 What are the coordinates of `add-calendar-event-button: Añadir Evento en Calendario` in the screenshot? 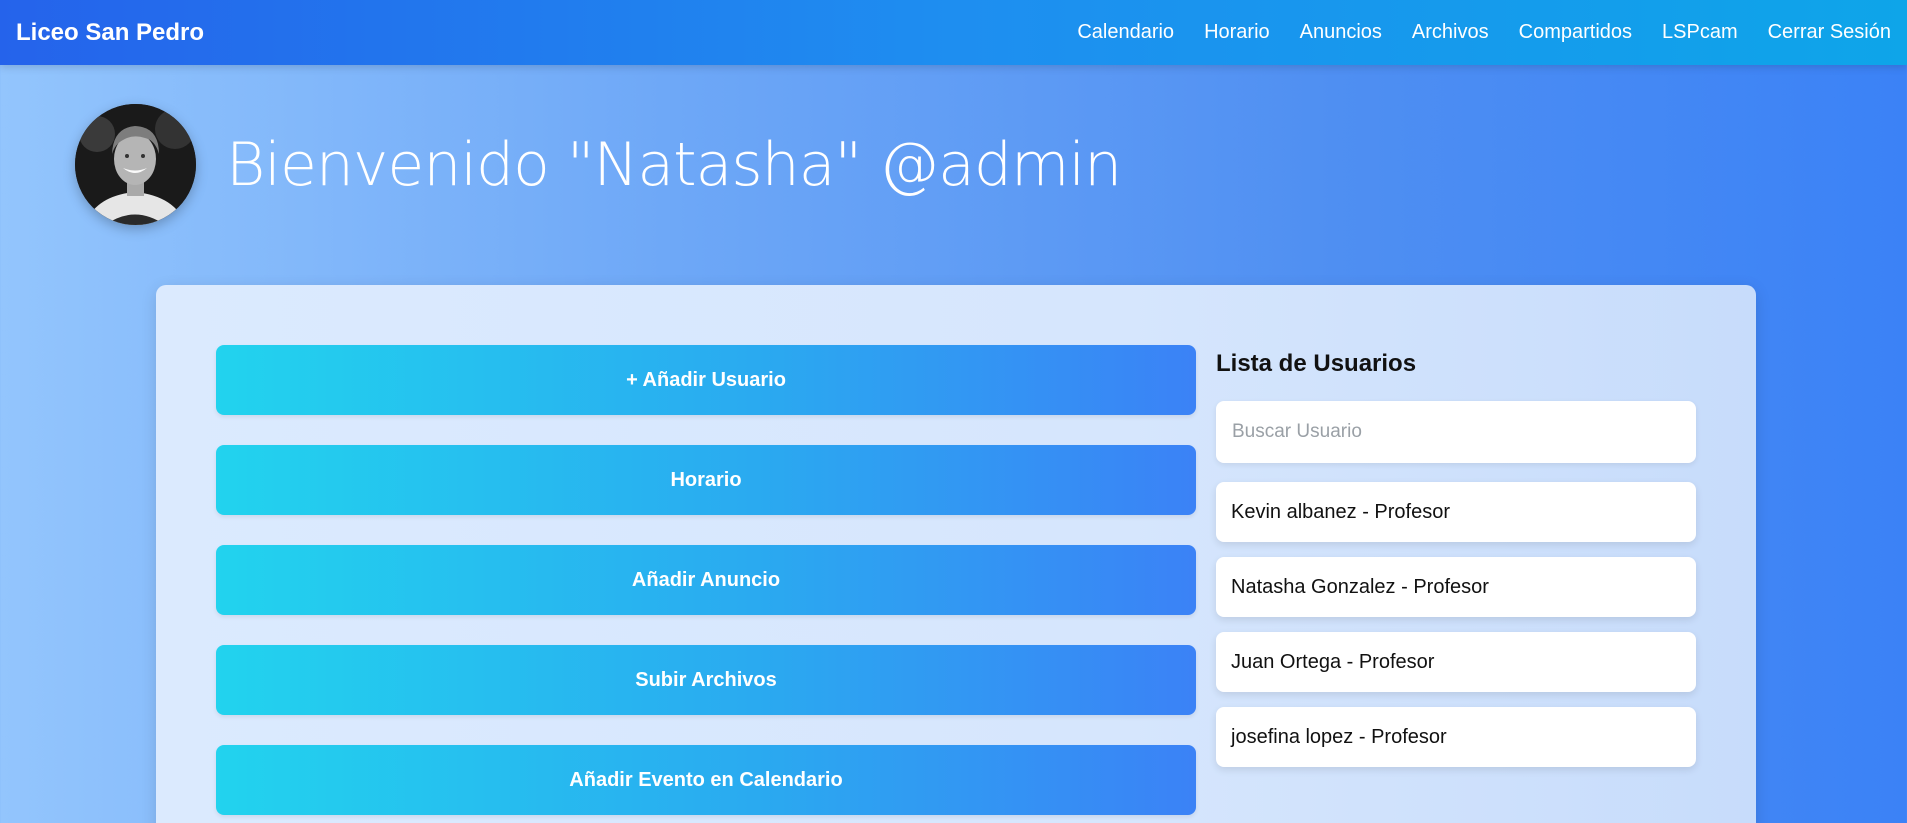 It's located at (706, 780).